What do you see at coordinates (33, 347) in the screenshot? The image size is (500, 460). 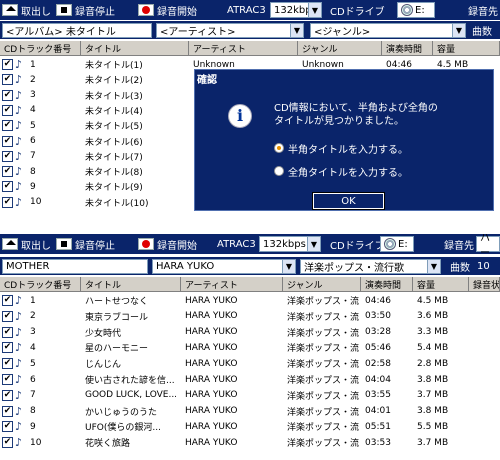 I see `cell-no: 4` at bounding box center [33, 347].